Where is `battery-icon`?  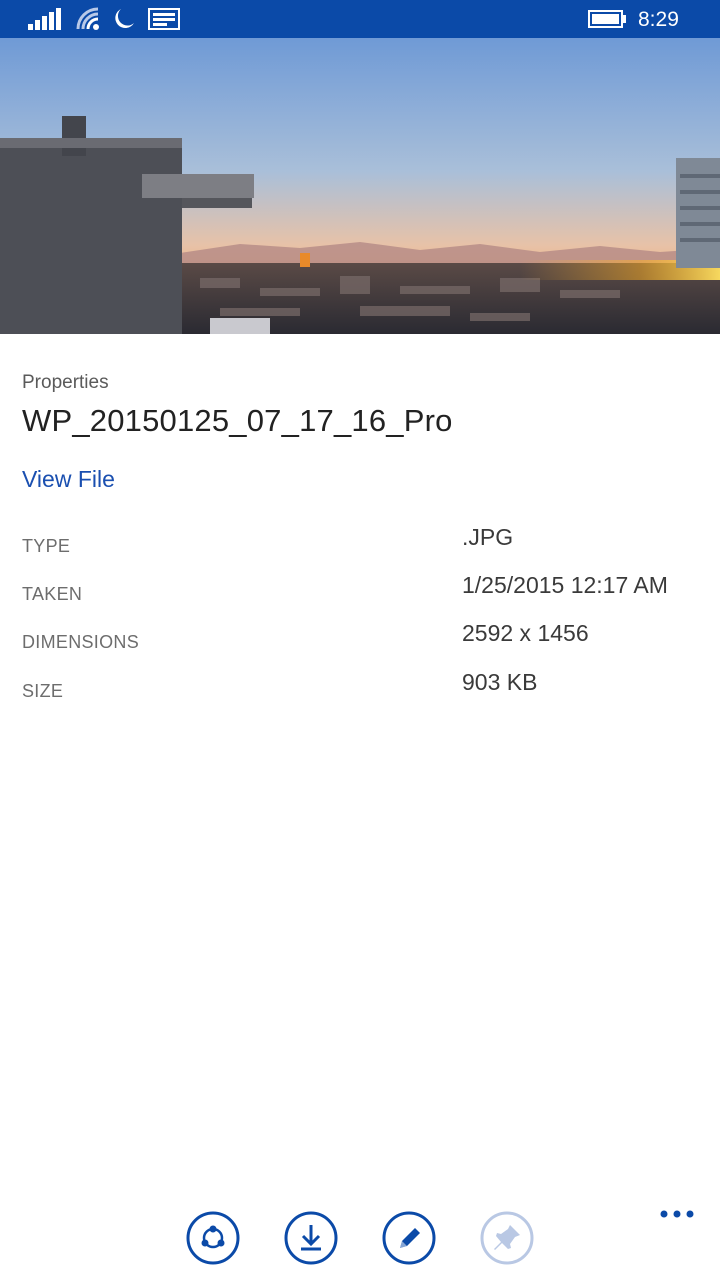 battery-icon is located at coordinates (607, 19).